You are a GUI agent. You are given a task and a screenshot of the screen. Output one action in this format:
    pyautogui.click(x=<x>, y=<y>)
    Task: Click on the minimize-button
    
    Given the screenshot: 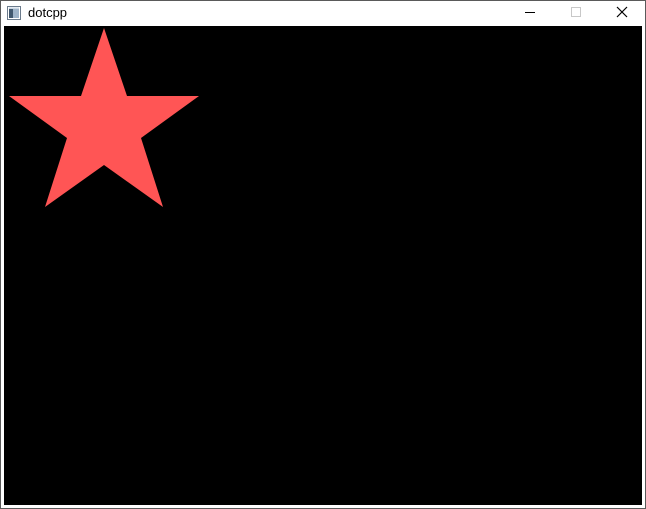 What is the action you would take?
    pyautogui.click(x=530, y=13)
    